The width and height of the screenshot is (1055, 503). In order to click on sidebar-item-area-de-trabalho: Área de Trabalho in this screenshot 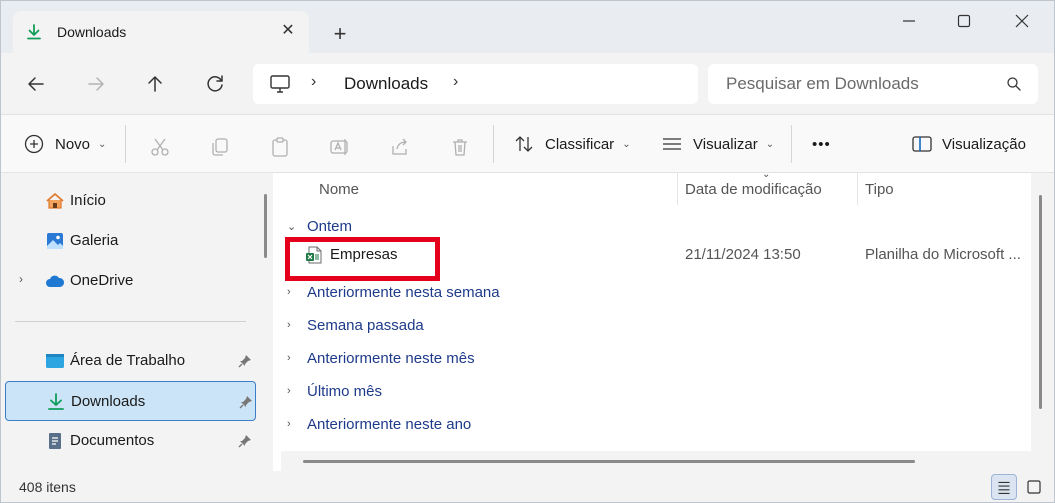, I will do `click(130, 361)`.